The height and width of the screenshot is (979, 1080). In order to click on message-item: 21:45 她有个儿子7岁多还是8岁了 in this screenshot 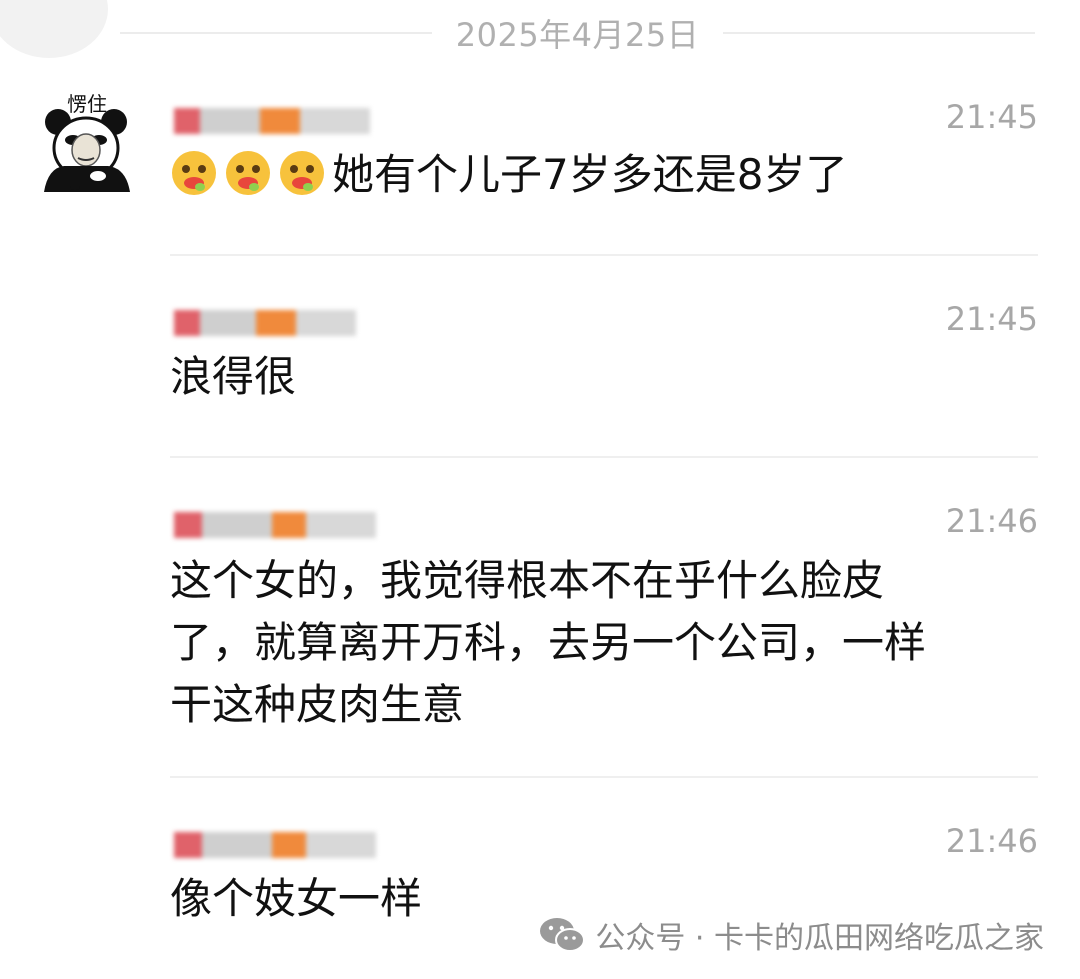, I will do `click(604, 151)`.